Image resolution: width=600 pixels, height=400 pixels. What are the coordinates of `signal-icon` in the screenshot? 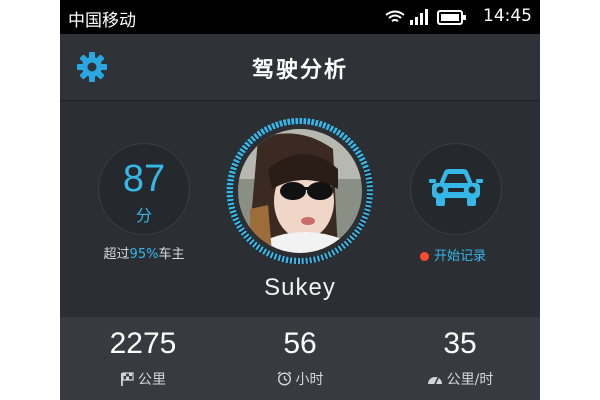 It's located at (419, 17).